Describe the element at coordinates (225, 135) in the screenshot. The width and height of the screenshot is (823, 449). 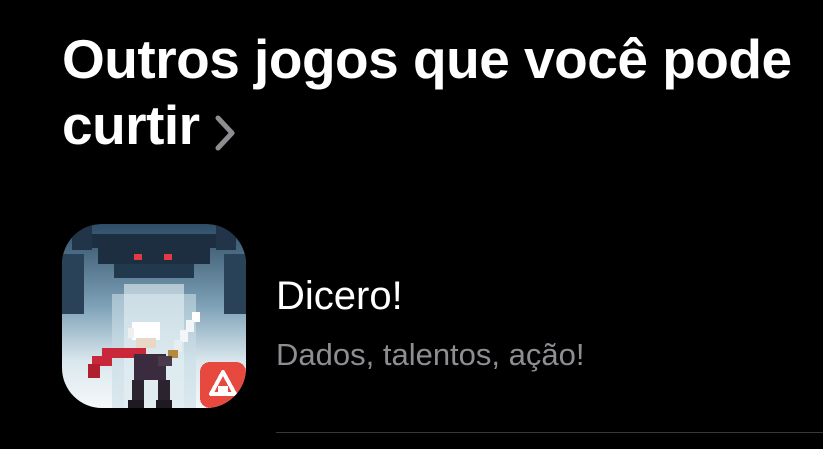
I see `chevron-right-icon` at that location.